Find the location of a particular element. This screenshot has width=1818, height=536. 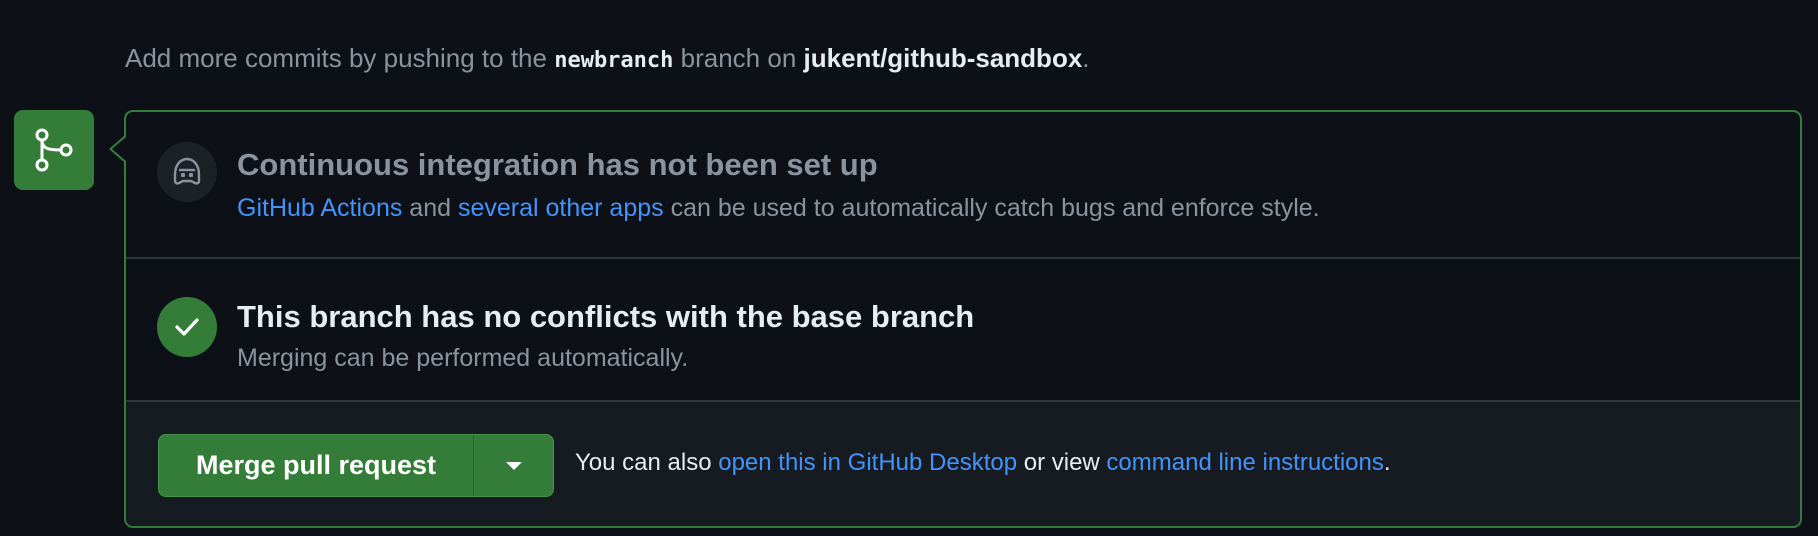

hint-suffix: . is located at coordinates (1086, 58).